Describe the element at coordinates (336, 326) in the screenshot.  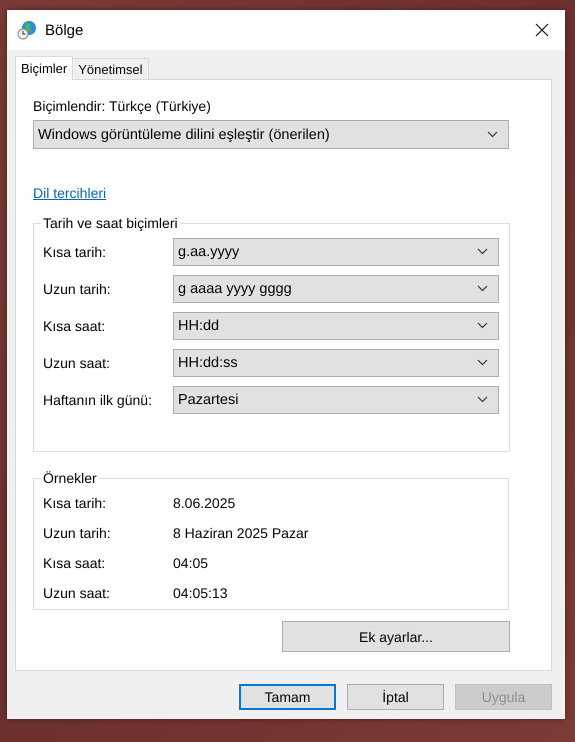
I see `format-dropdown: HH:dd` at that location.